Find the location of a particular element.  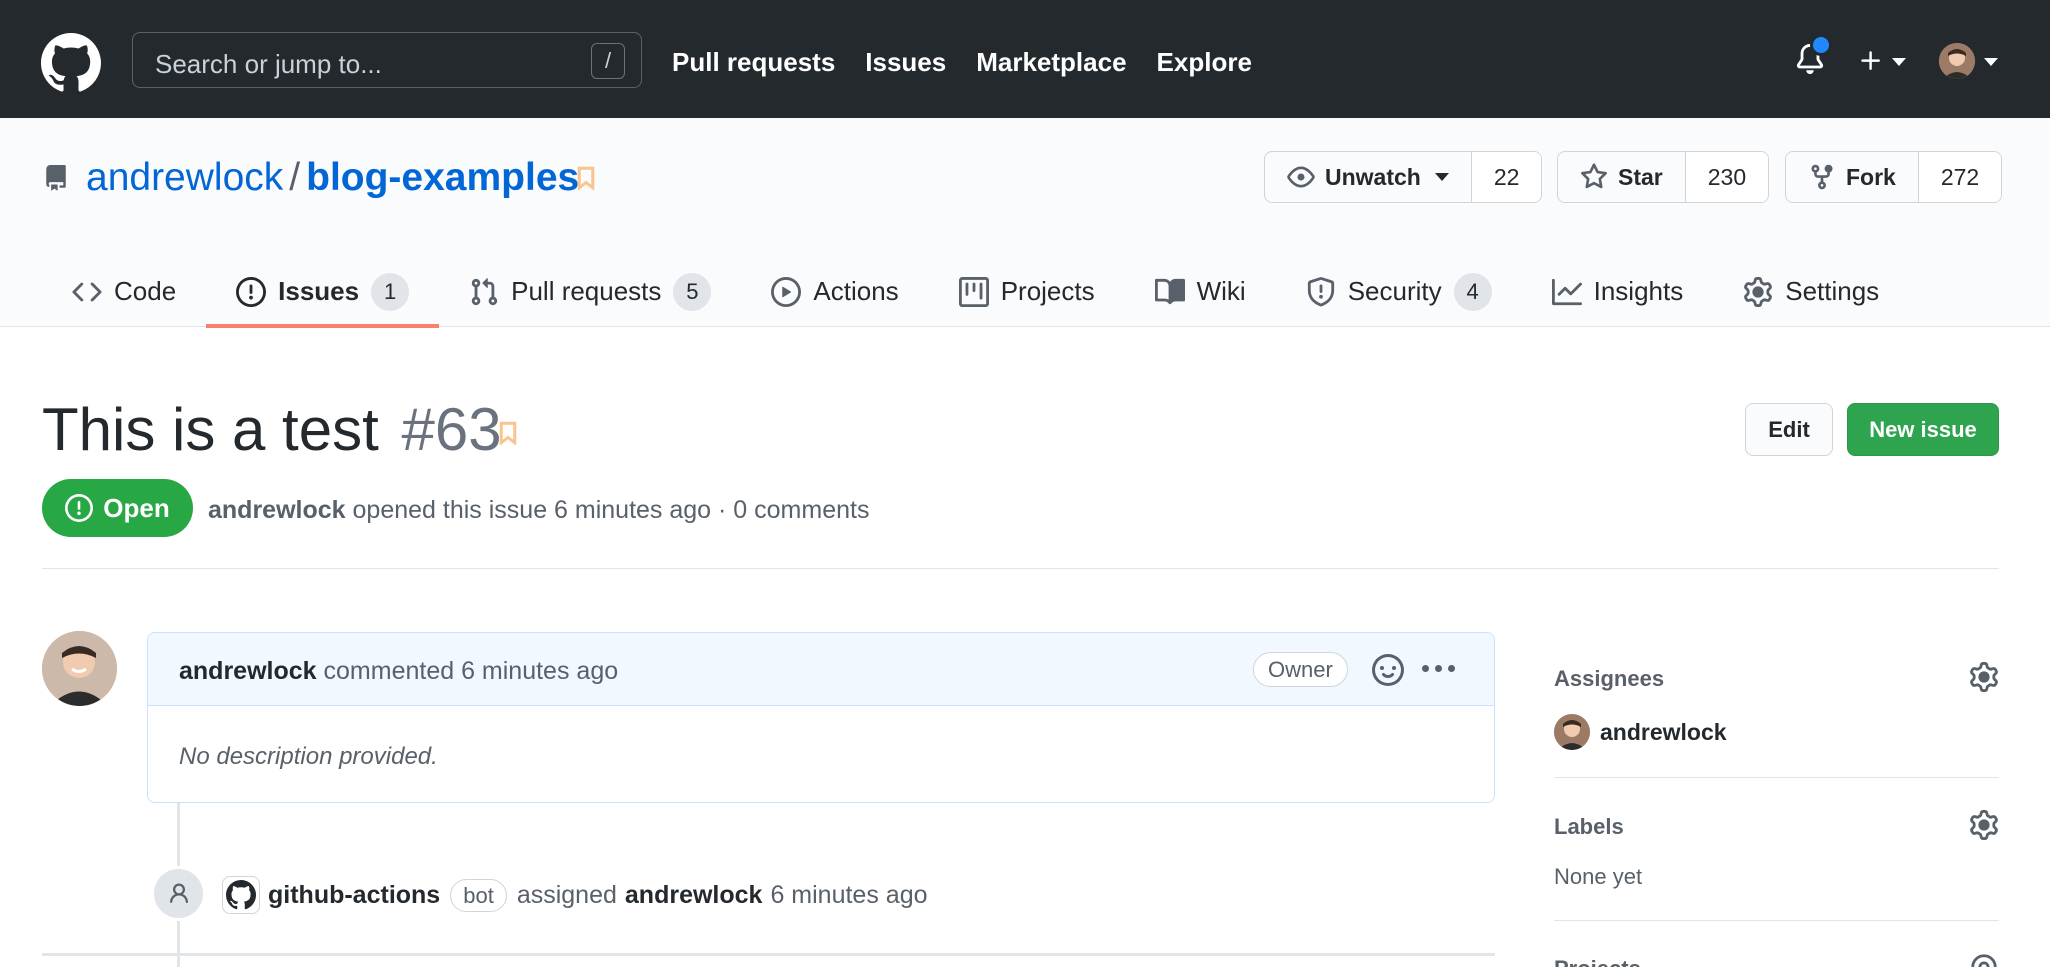

tab-wiki-label: Wiki is located at coordinates (1221, 291).